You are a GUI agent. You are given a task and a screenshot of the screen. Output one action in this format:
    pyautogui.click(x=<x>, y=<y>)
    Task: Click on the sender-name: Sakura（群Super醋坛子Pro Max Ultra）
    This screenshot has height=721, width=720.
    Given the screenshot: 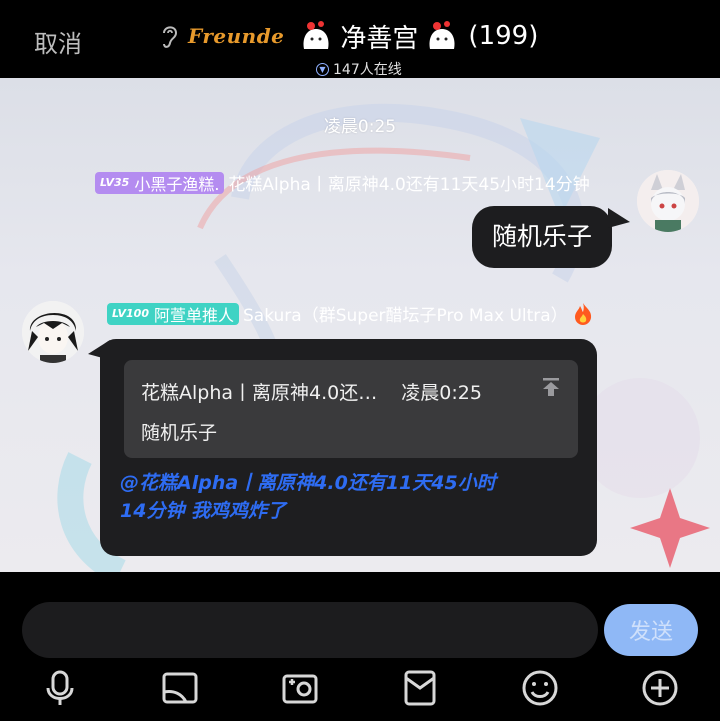 What is the action you would take?
    pyautogui.click(x=405, y=313)
    